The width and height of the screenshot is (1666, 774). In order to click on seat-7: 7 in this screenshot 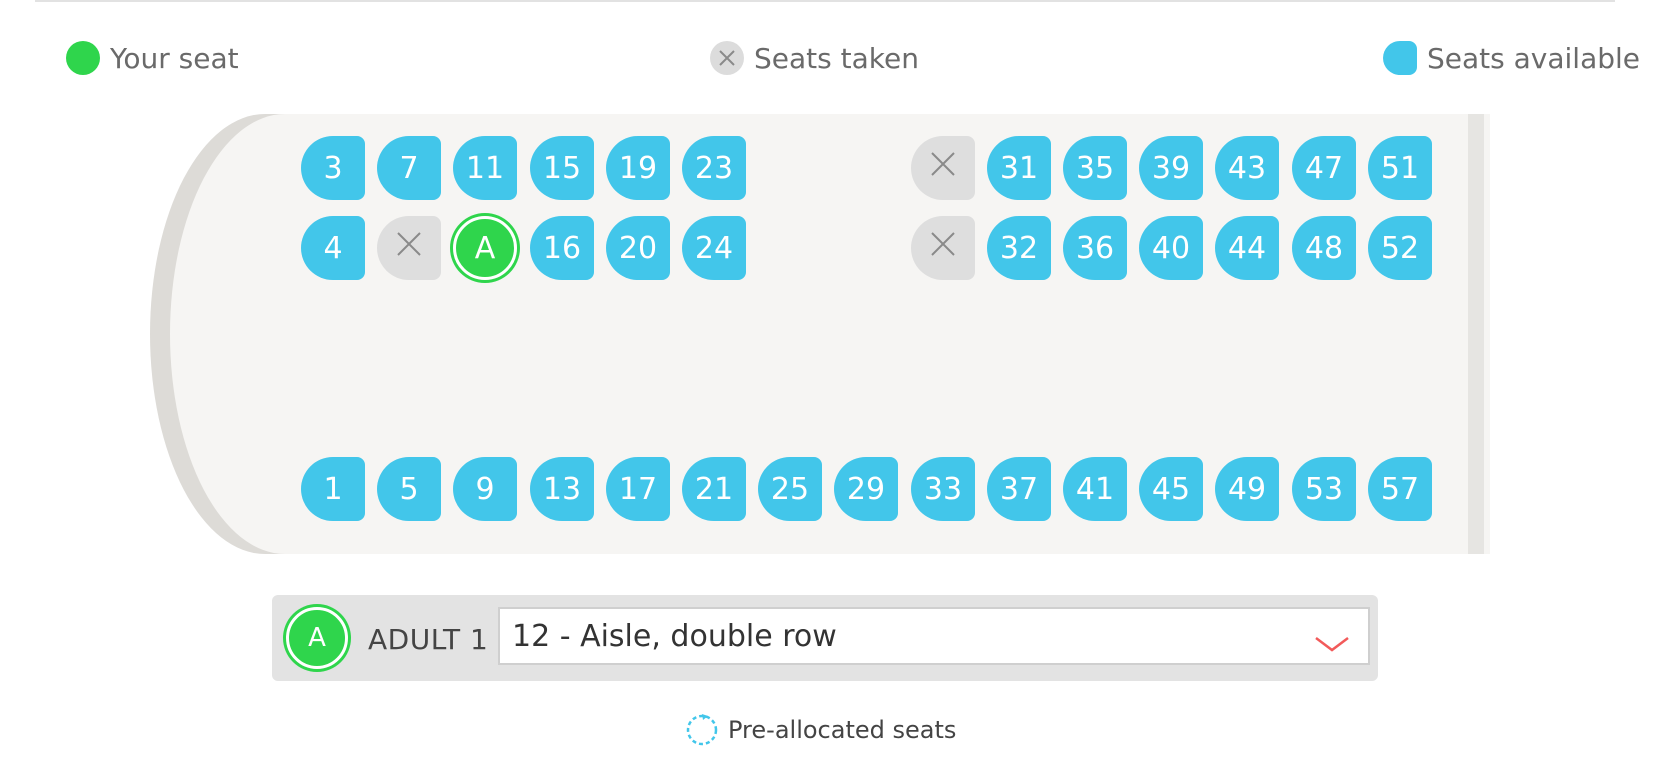, I will do `click(409, 168)`.